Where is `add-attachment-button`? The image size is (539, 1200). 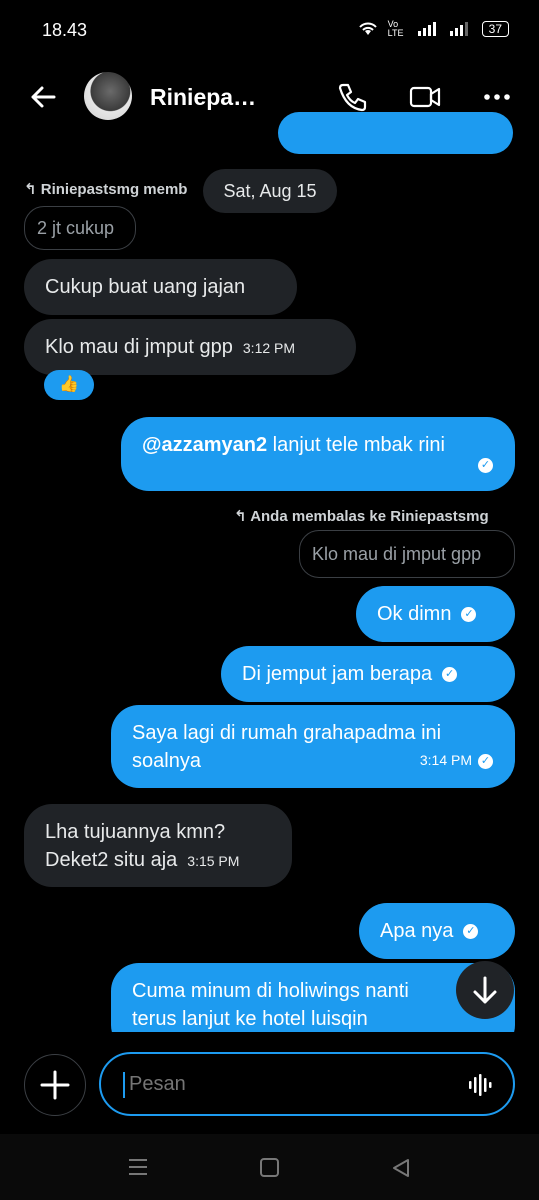
add-attachment-button is located at coordinates (55, 1085).